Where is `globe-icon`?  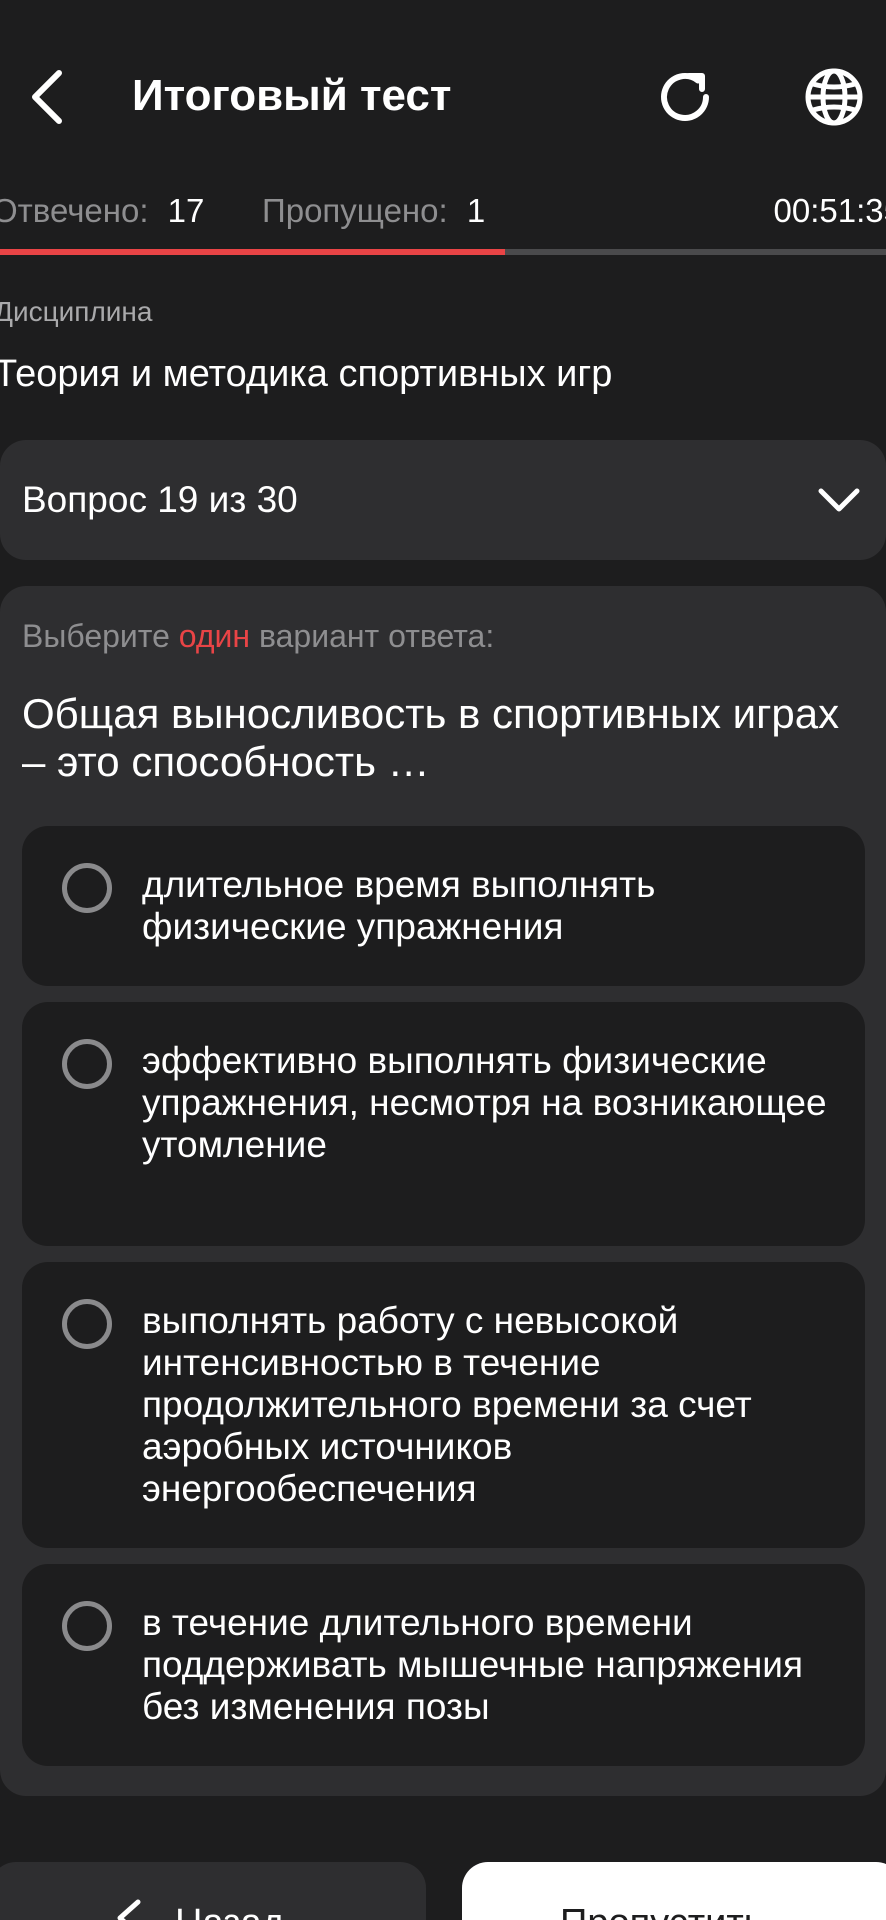
globe-icon is located at coordinates (834, 97).